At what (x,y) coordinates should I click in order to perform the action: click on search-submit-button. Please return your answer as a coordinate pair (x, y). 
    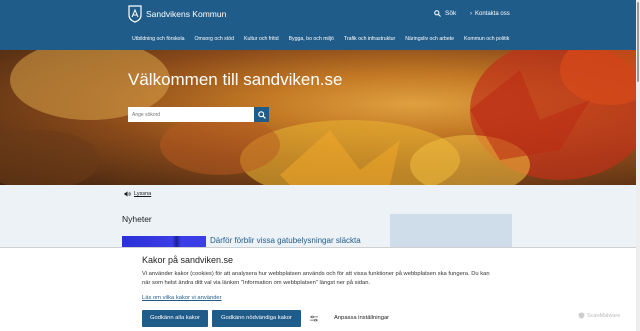
    Looking at the image, I should click on (261, 114).